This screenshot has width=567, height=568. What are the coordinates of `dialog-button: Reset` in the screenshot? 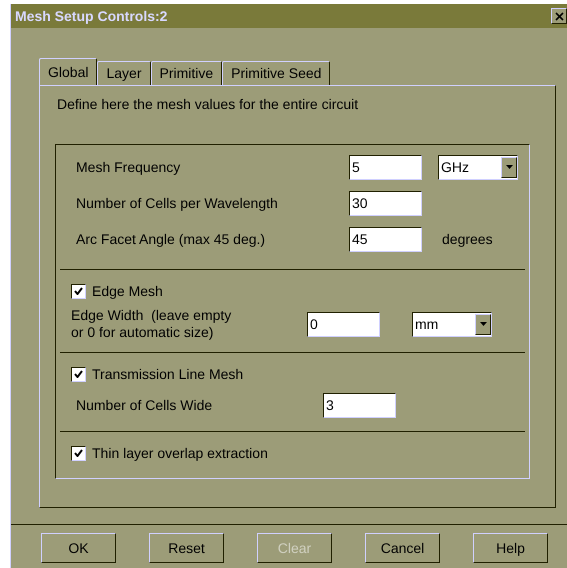 It's located at (186, 548).